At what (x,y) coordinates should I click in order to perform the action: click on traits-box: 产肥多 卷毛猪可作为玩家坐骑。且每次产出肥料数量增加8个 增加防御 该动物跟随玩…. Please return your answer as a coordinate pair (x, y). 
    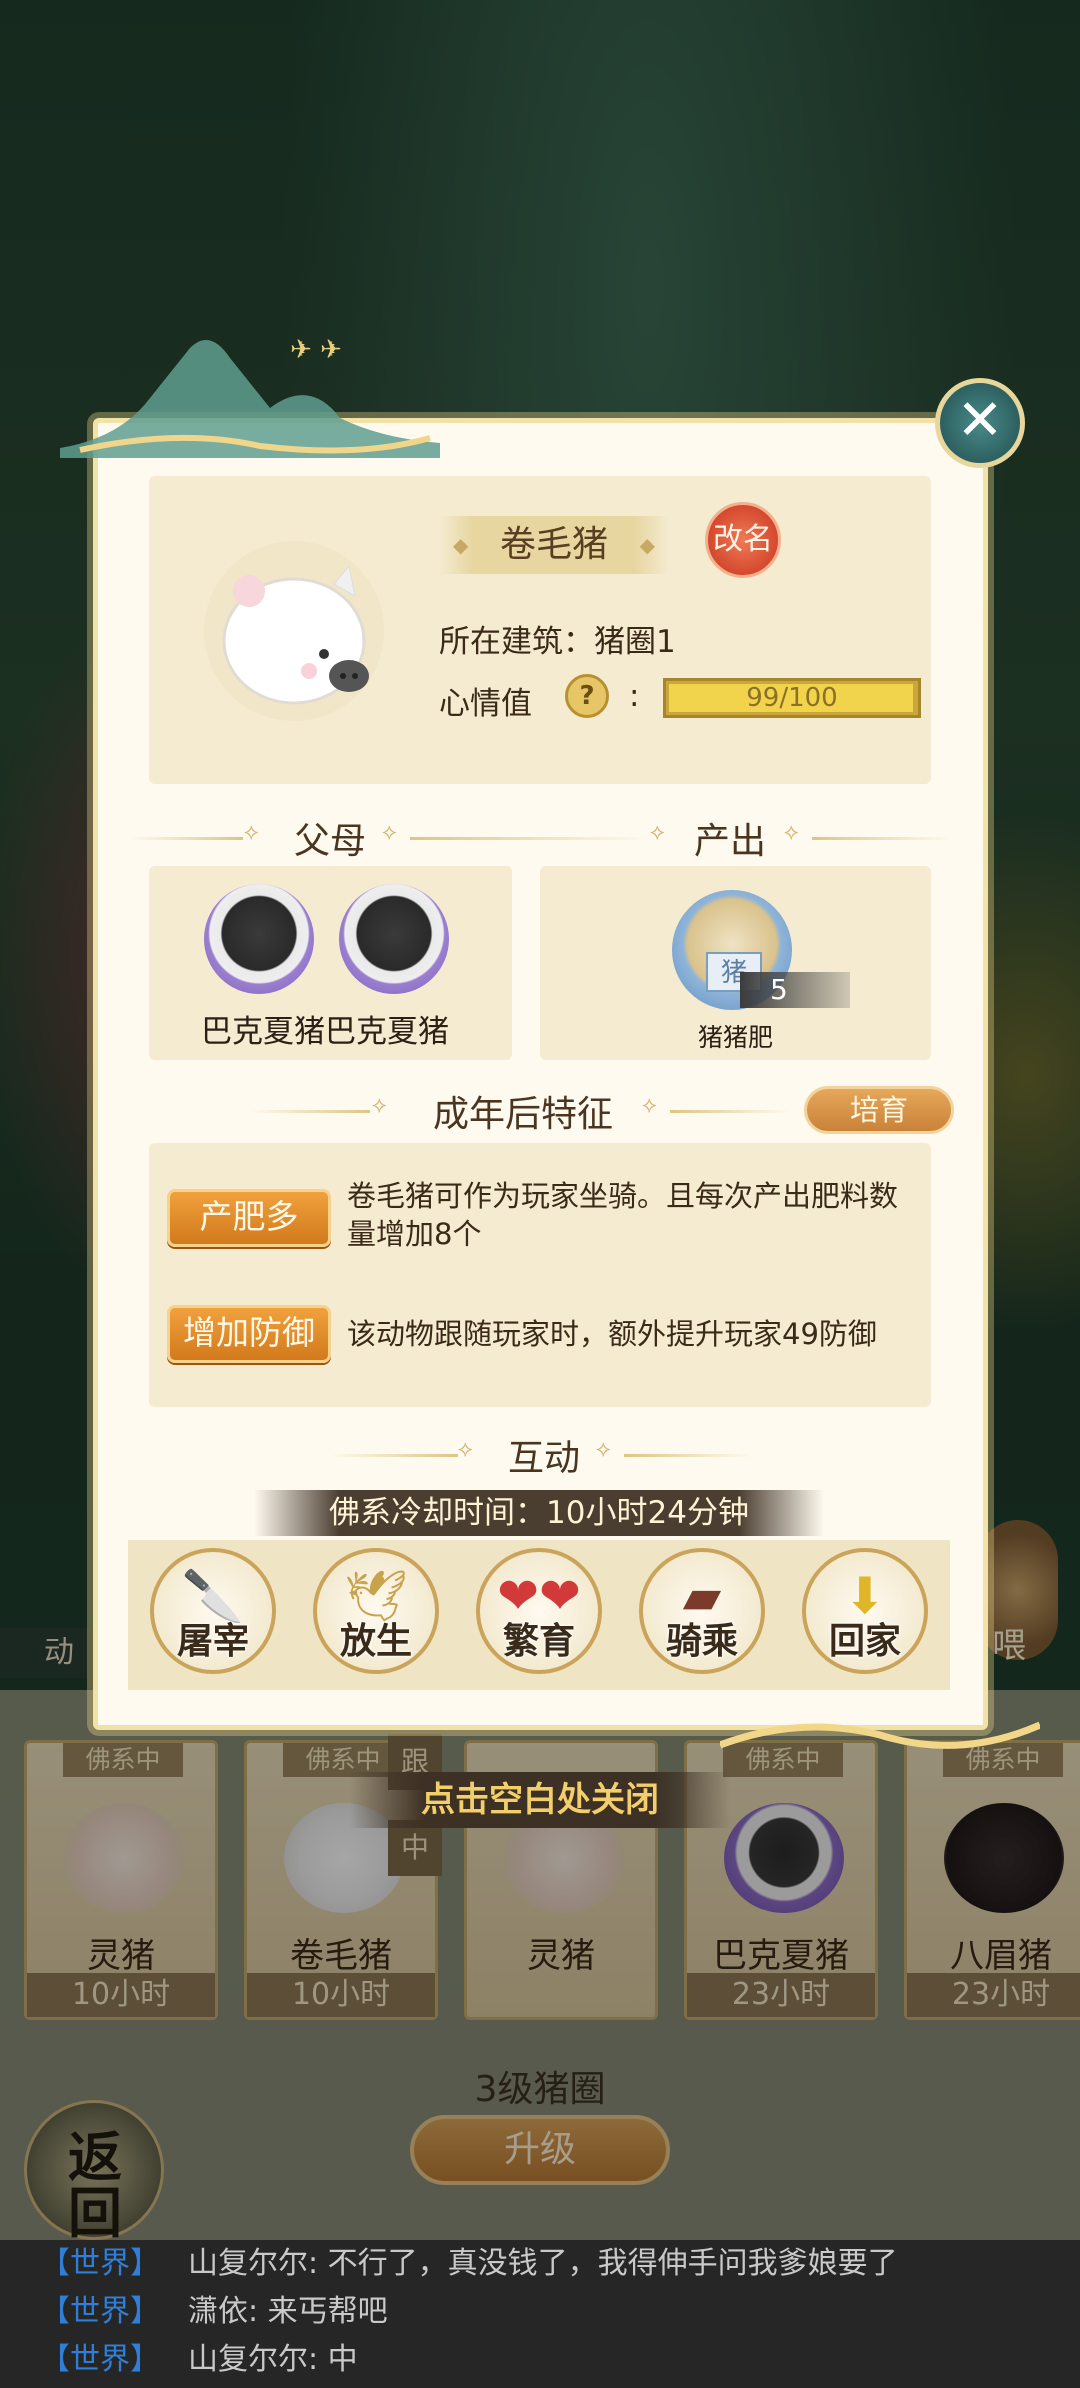
    Looking at the image, I should click on (540, 1275).